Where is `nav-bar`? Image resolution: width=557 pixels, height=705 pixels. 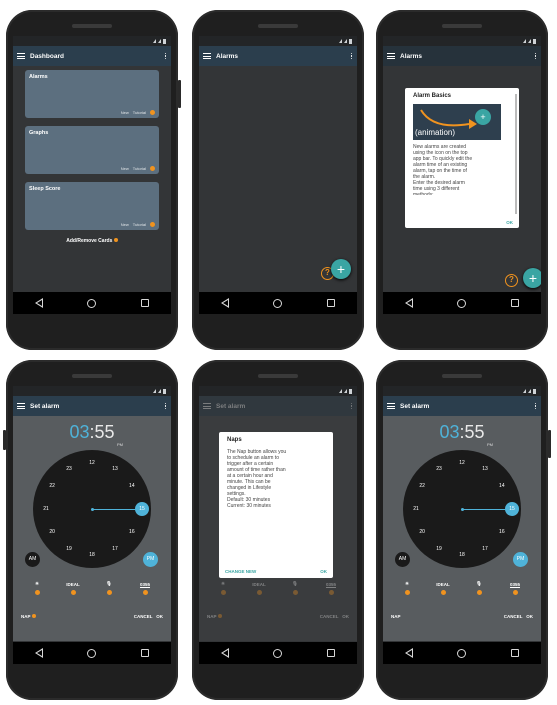
nav-bar is located at coordinates (462, 653).